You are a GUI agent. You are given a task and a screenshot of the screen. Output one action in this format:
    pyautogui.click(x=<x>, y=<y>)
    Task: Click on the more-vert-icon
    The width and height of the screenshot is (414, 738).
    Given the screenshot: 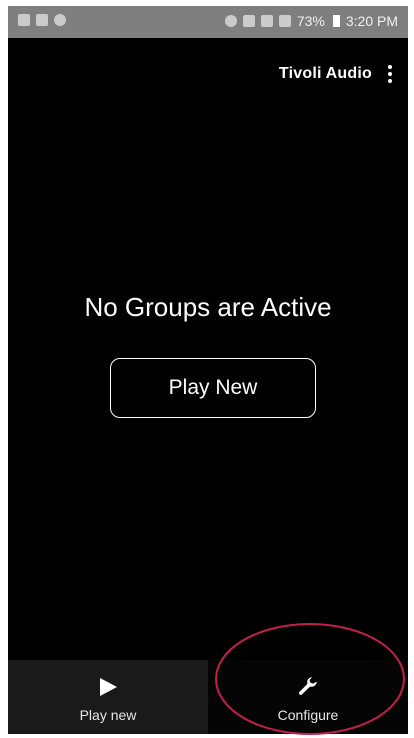 What is the action you would take?
    pyautogui.click(x=390, y=74)
    